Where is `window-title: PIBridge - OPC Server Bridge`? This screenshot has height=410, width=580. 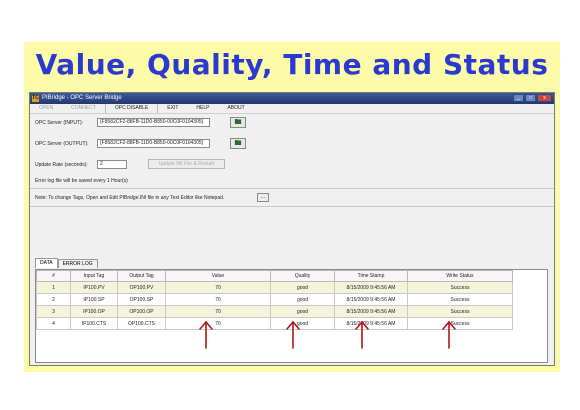
window-title: PIBridge - OPC Server Bridge is located at coordinates (82, 98).